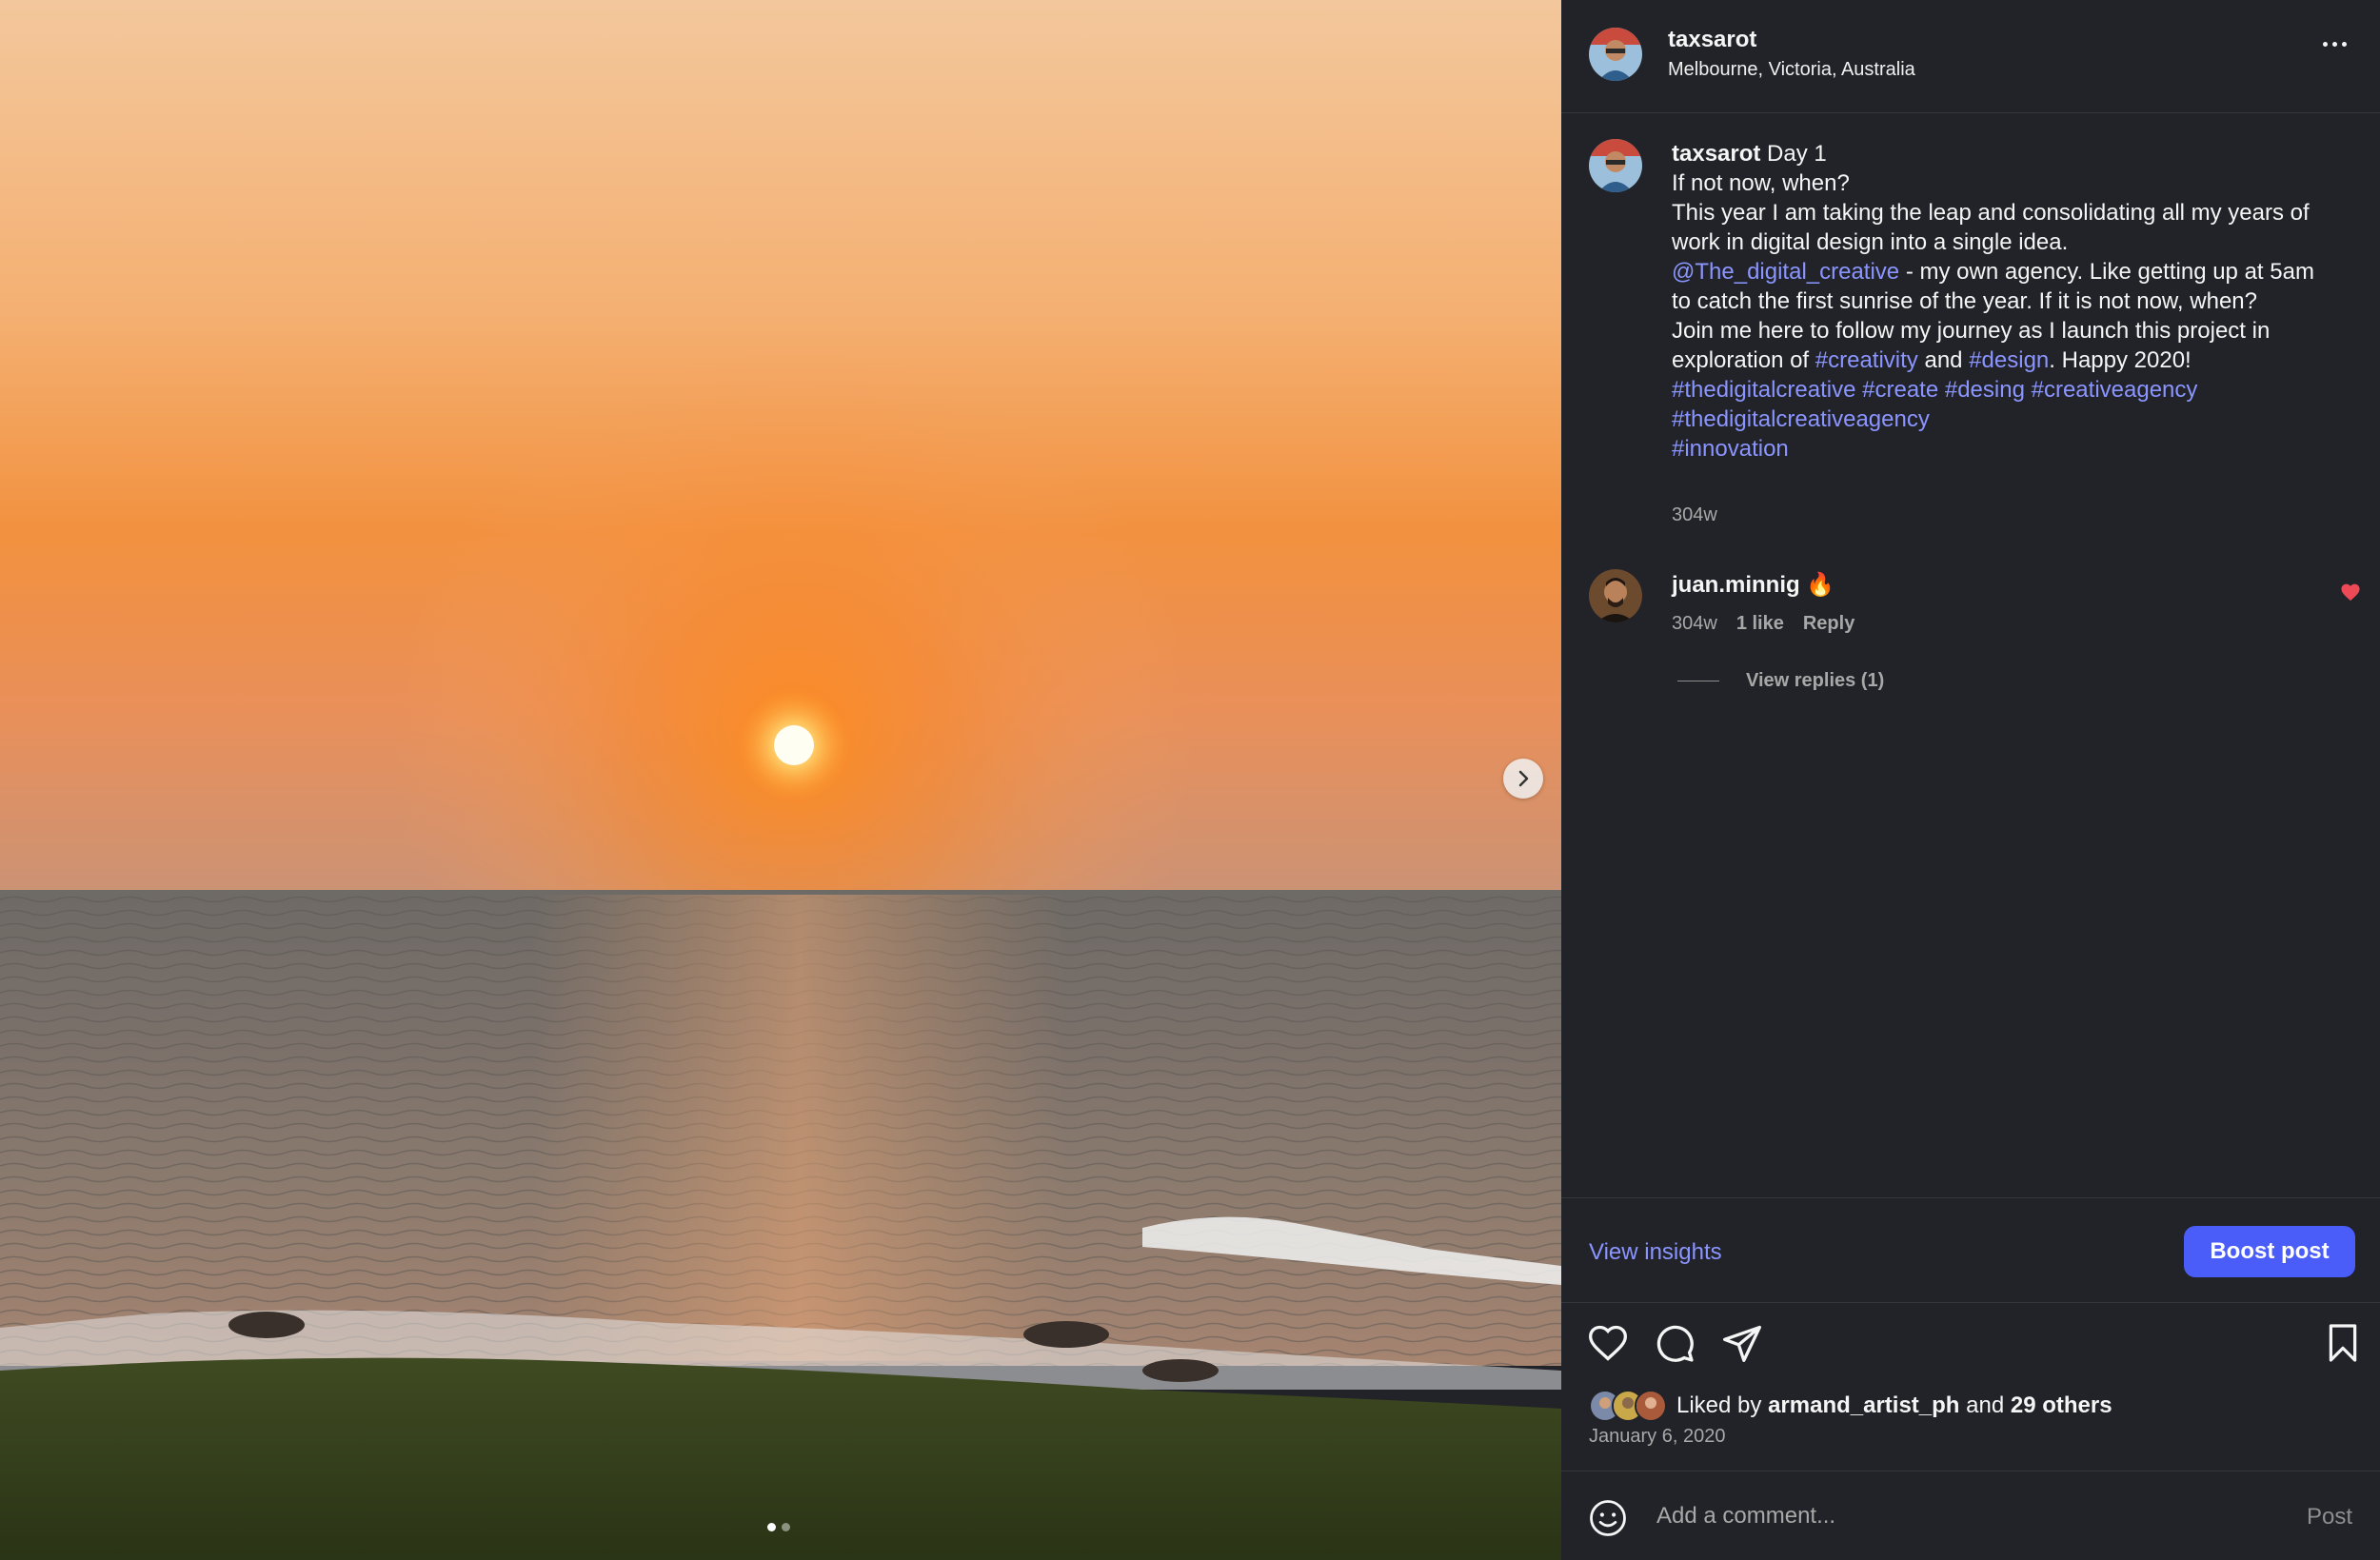  I want to click on comment-icon, so click(1675, 1344).